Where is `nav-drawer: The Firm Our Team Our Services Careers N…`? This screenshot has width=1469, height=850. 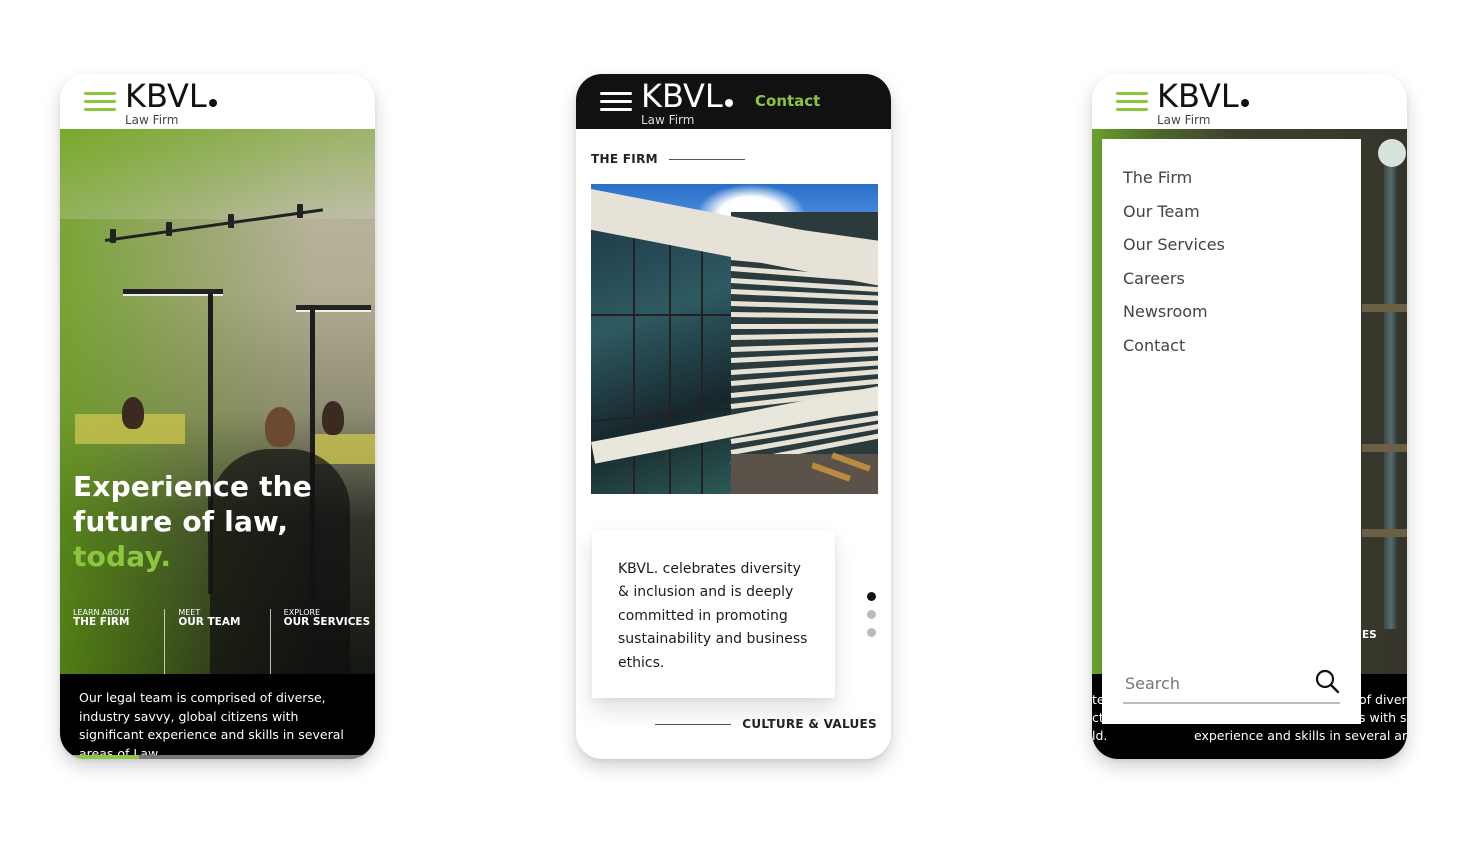 nav-drawer: The Firm Our Team Our Services Careers N… is located at coordinates (1231, 431).